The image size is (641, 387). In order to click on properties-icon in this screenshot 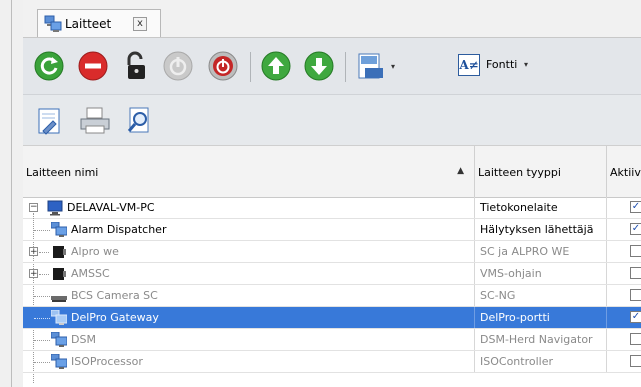, I will do `click(50, 120)`.